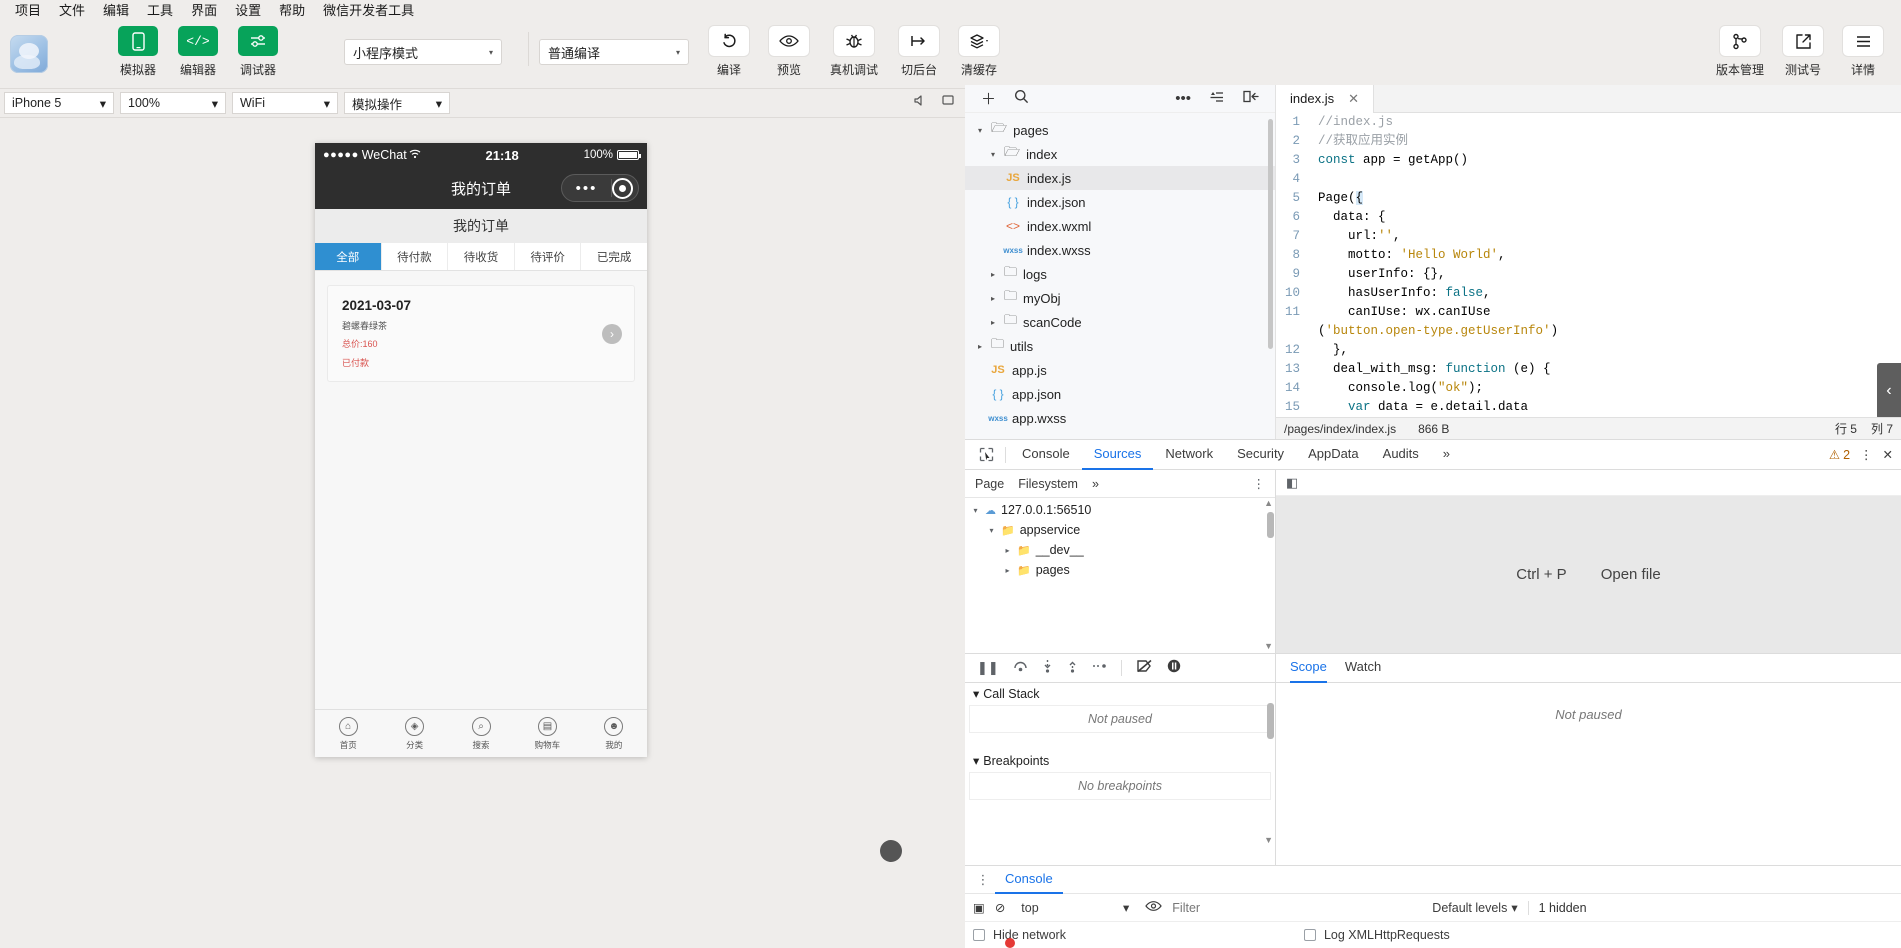  What do you see at coordinates (198, 52) in the screenshot?
I see `editor-toggle-button: </> 编辑器` at bounding box center [198, 52].